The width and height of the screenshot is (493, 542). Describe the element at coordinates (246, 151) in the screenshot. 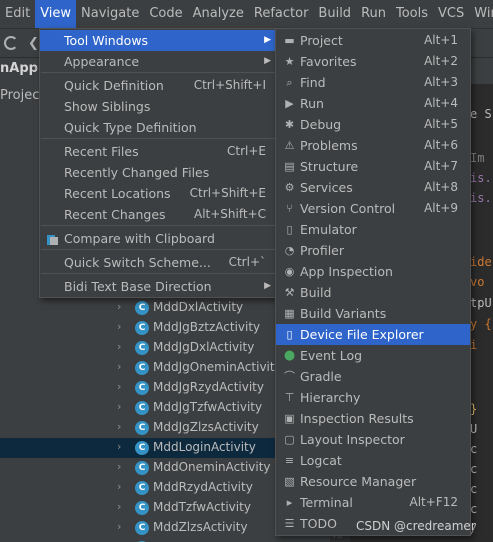

I see `menu-item-shortcut: Ctrl+E` at that location.